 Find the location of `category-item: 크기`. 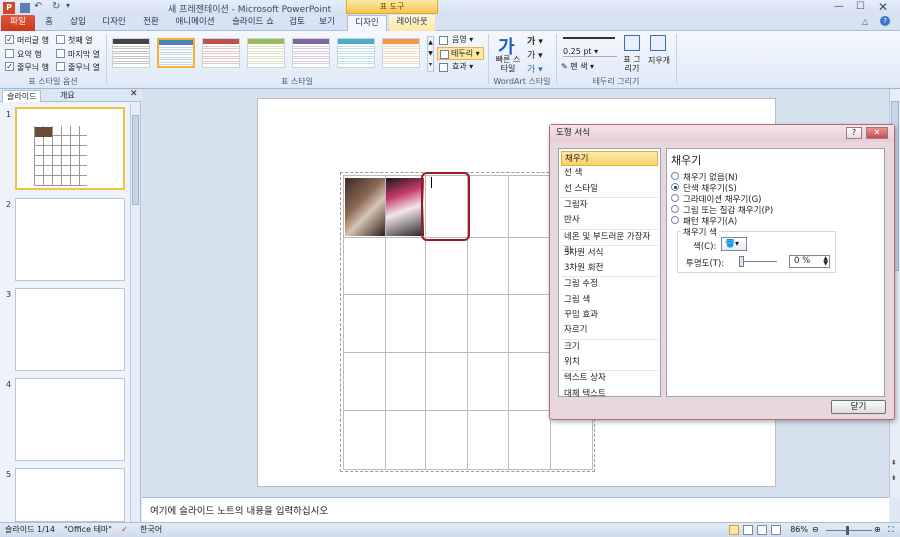

category-item: 크기 is located at coordinates (609, 347).